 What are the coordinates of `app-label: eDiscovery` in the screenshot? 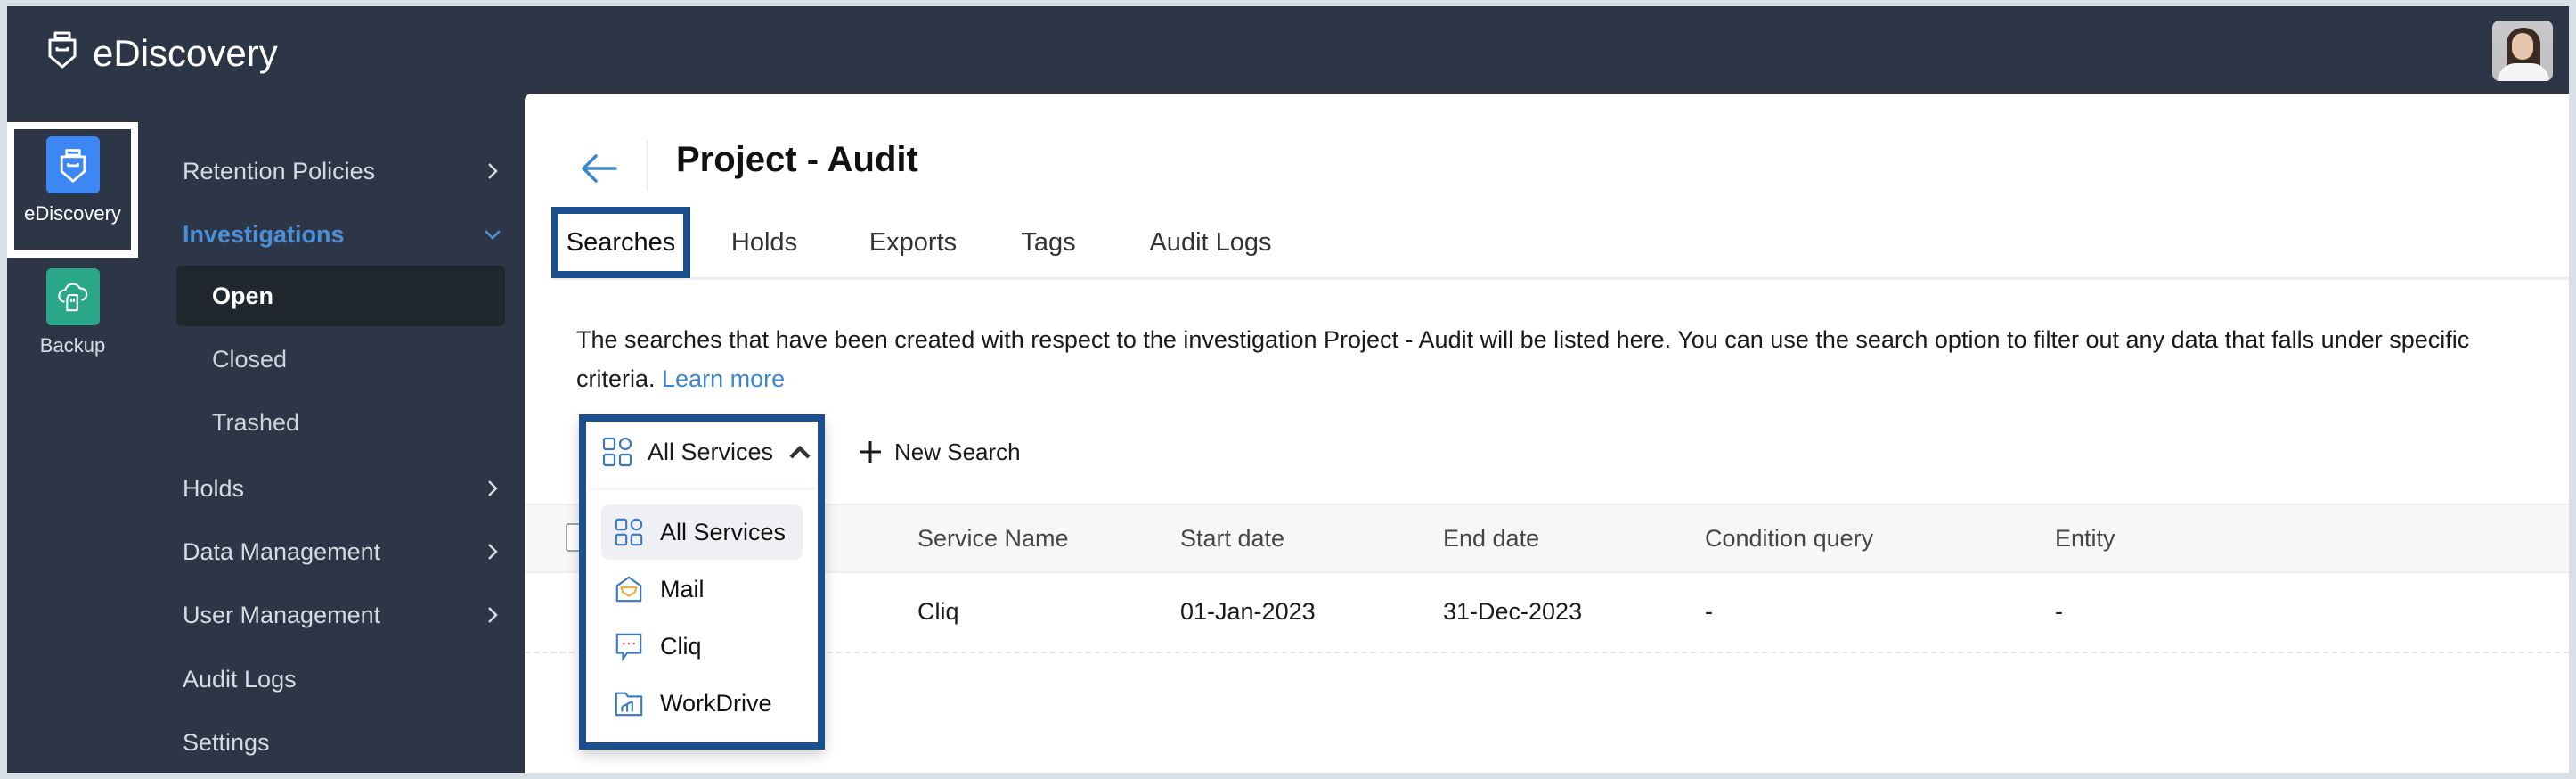 It's located at (73, 213).